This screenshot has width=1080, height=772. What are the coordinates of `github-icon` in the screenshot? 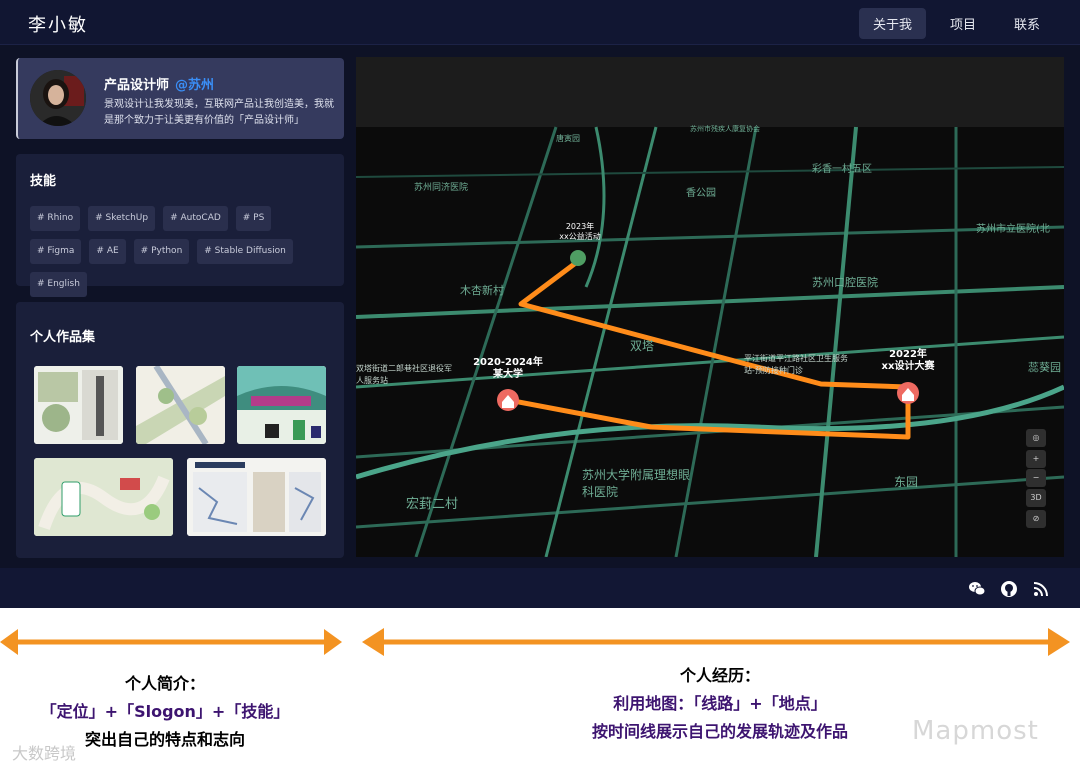 It's located at (1009, 589).